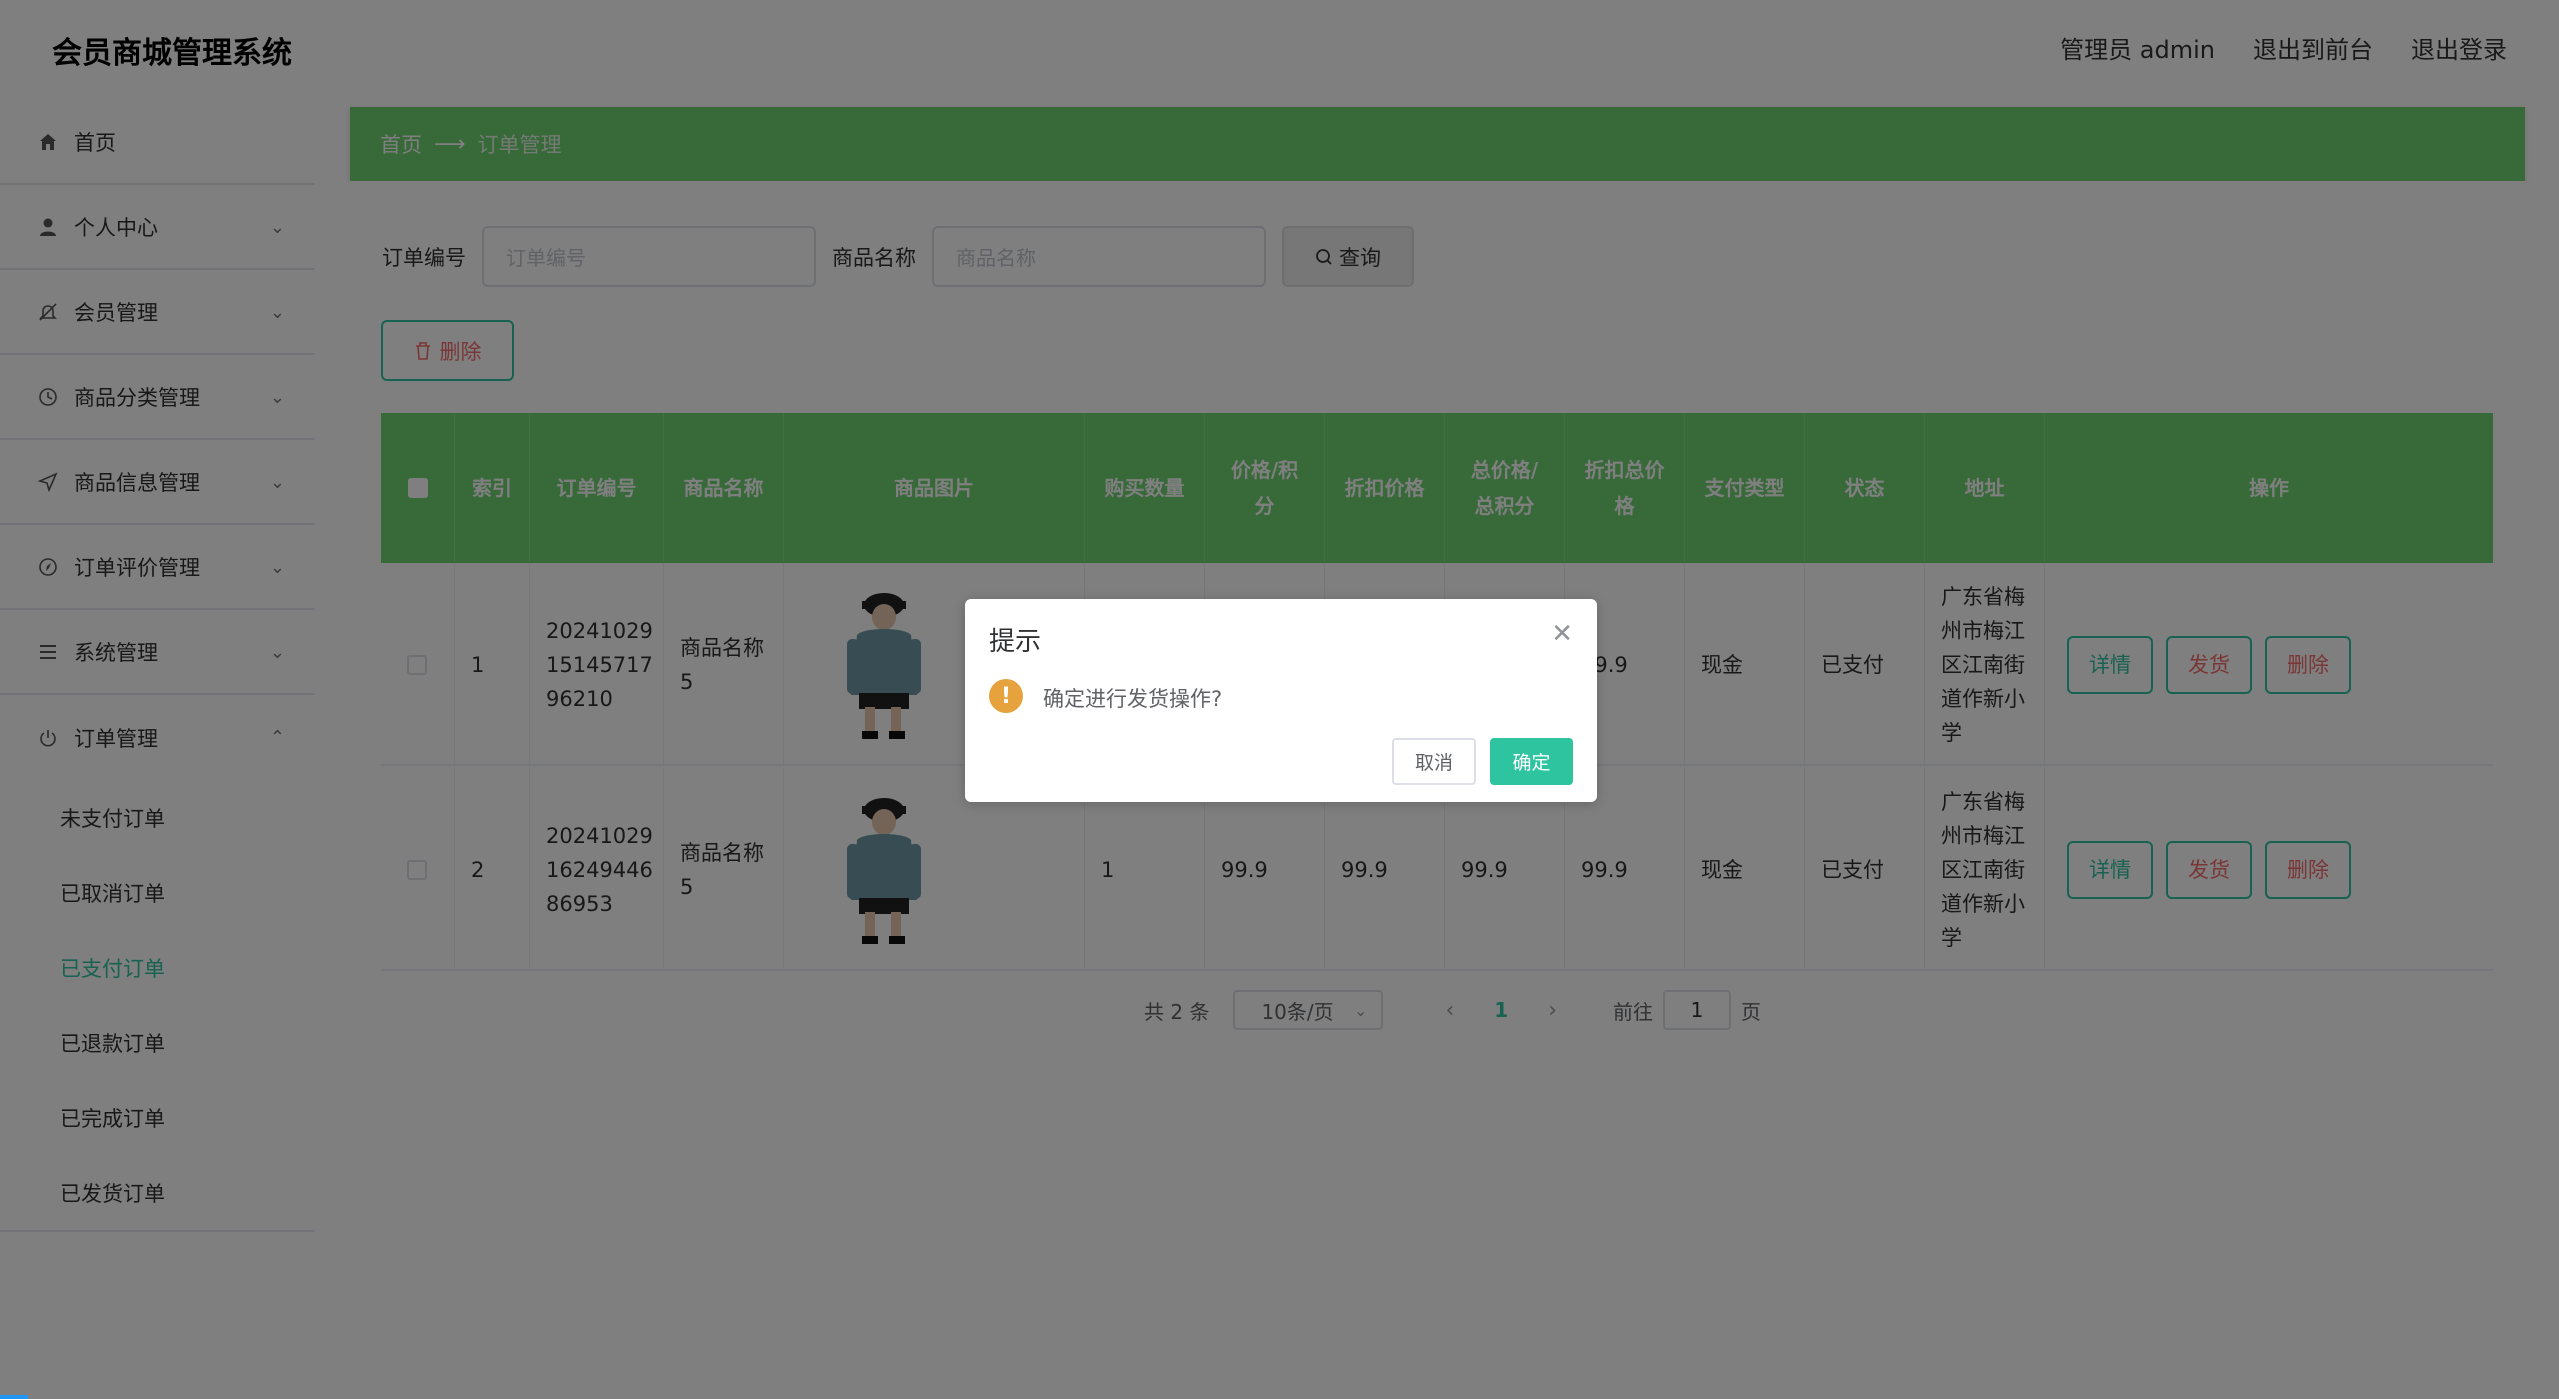 Image resolution: width=2559 pixels, height=1399 pixels. Describe the element at coordinates (1133, 699) in the screenshot. I see `dialog-message: 确定进行发货操作?` at that location.